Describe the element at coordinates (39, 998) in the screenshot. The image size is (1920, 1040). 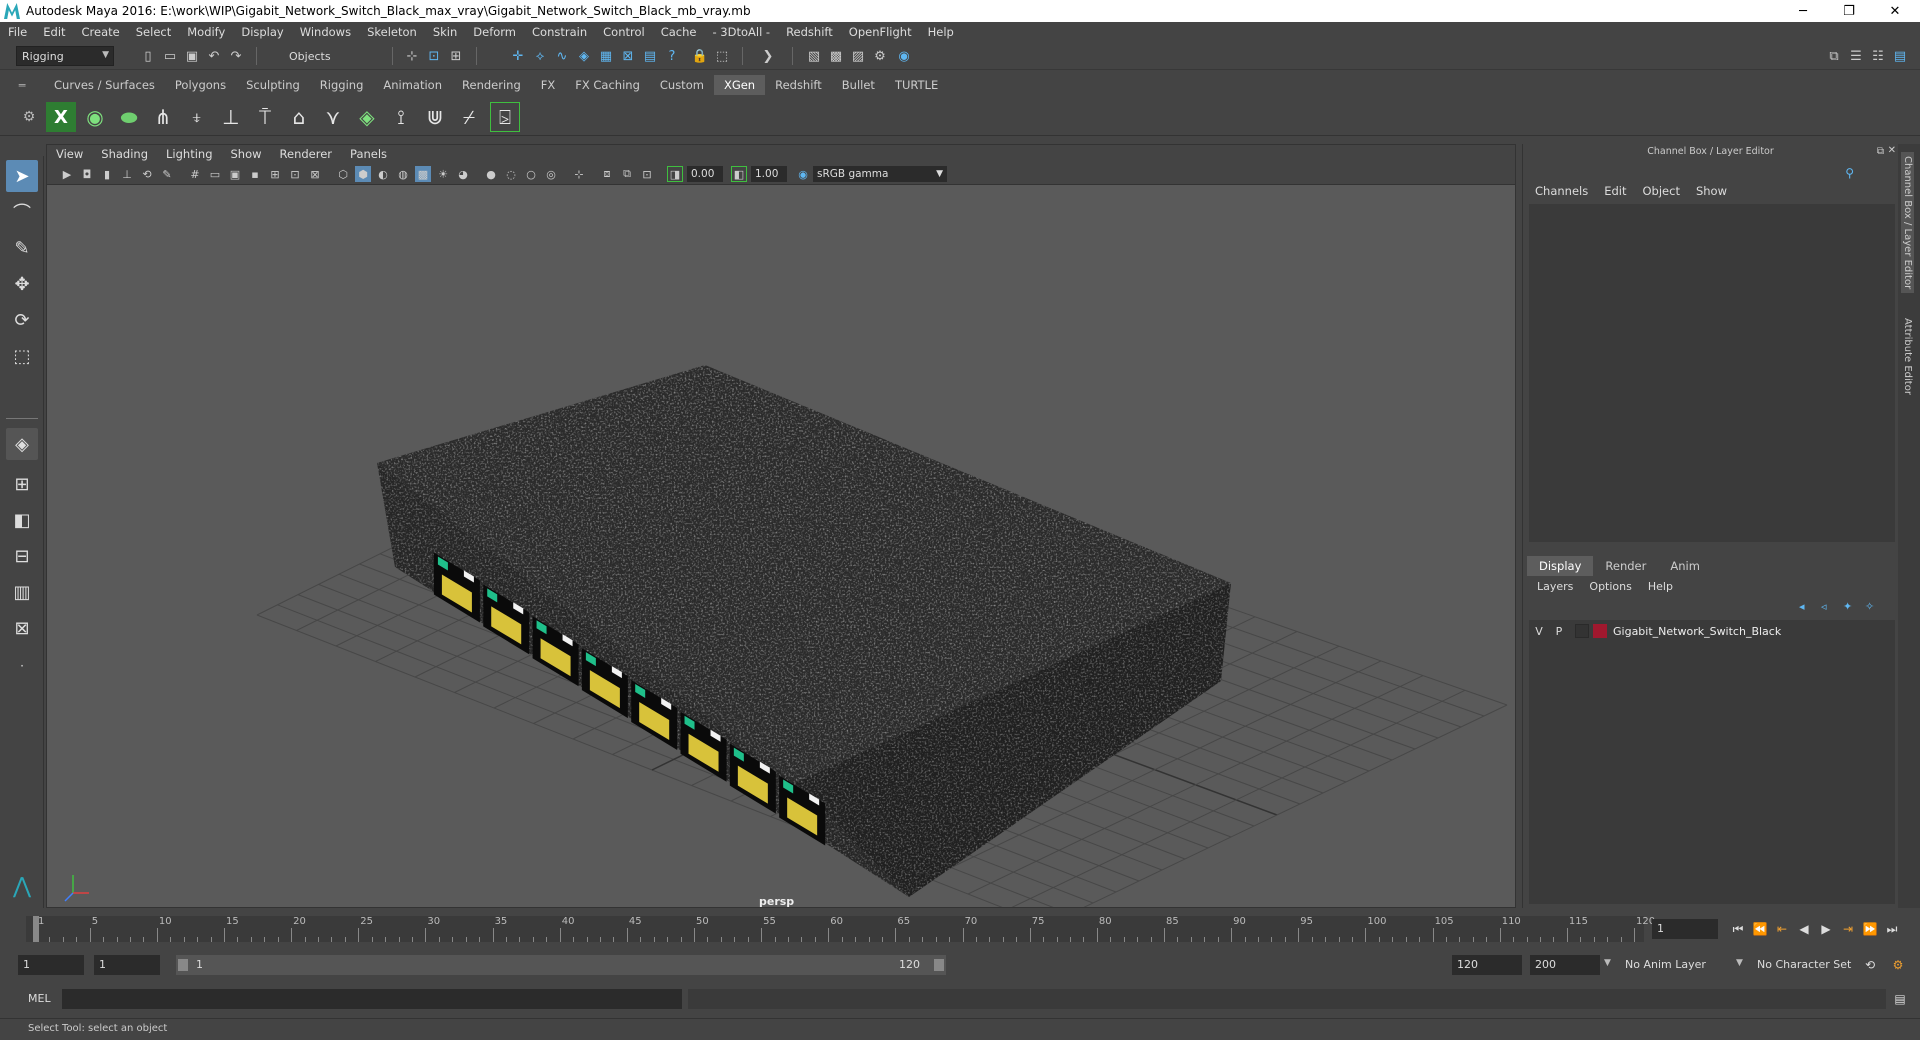
I see `command-language-label: MEL` at that location.